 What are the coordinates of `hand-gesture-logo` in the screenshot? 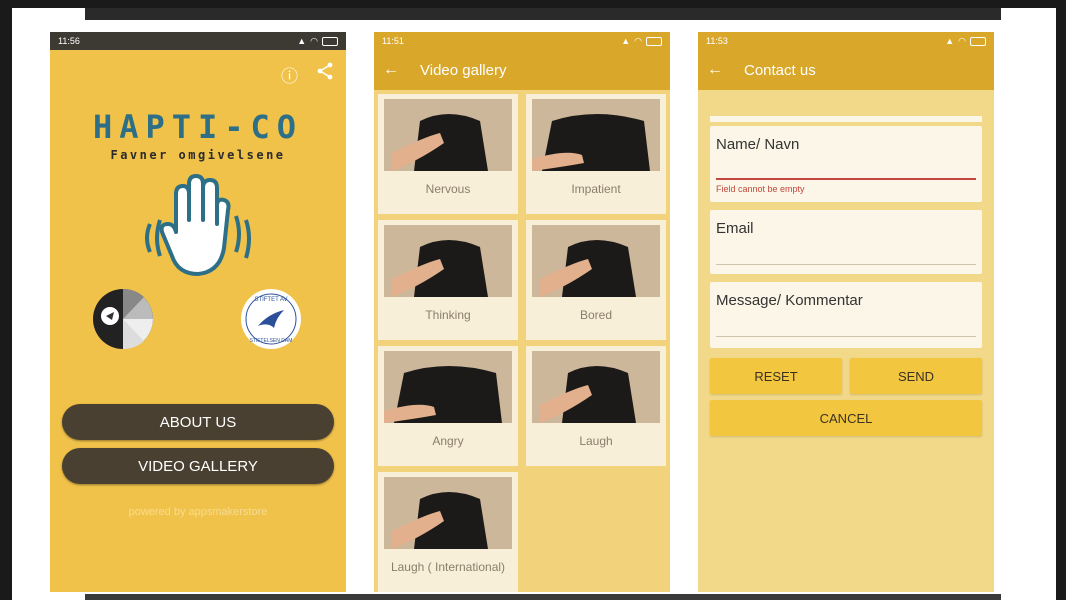 It's located at (123, 319).